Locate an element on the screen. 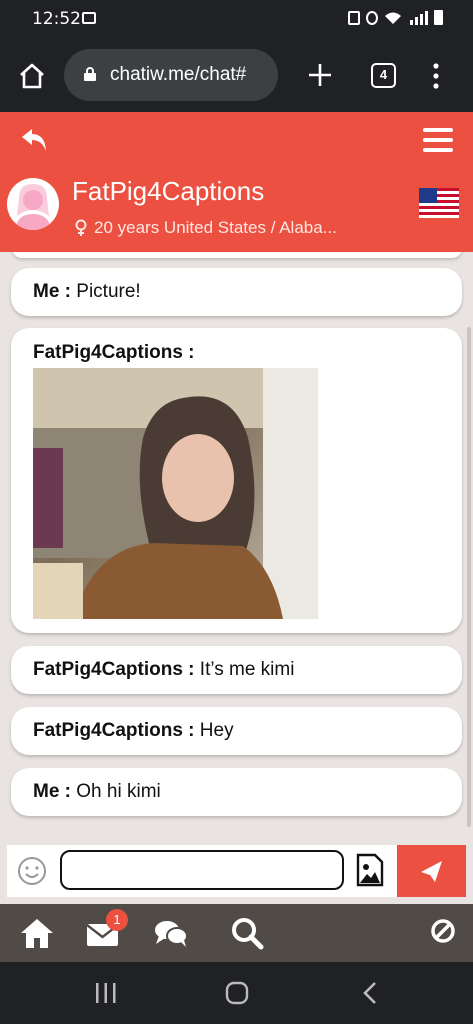  alarm-icon is located at coordinates (372, 17).